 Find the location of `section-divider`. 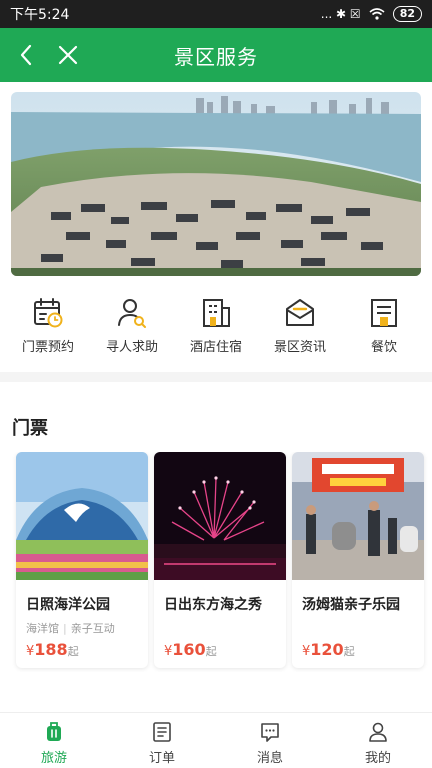

section-divider is located at coordinates (216, 377).